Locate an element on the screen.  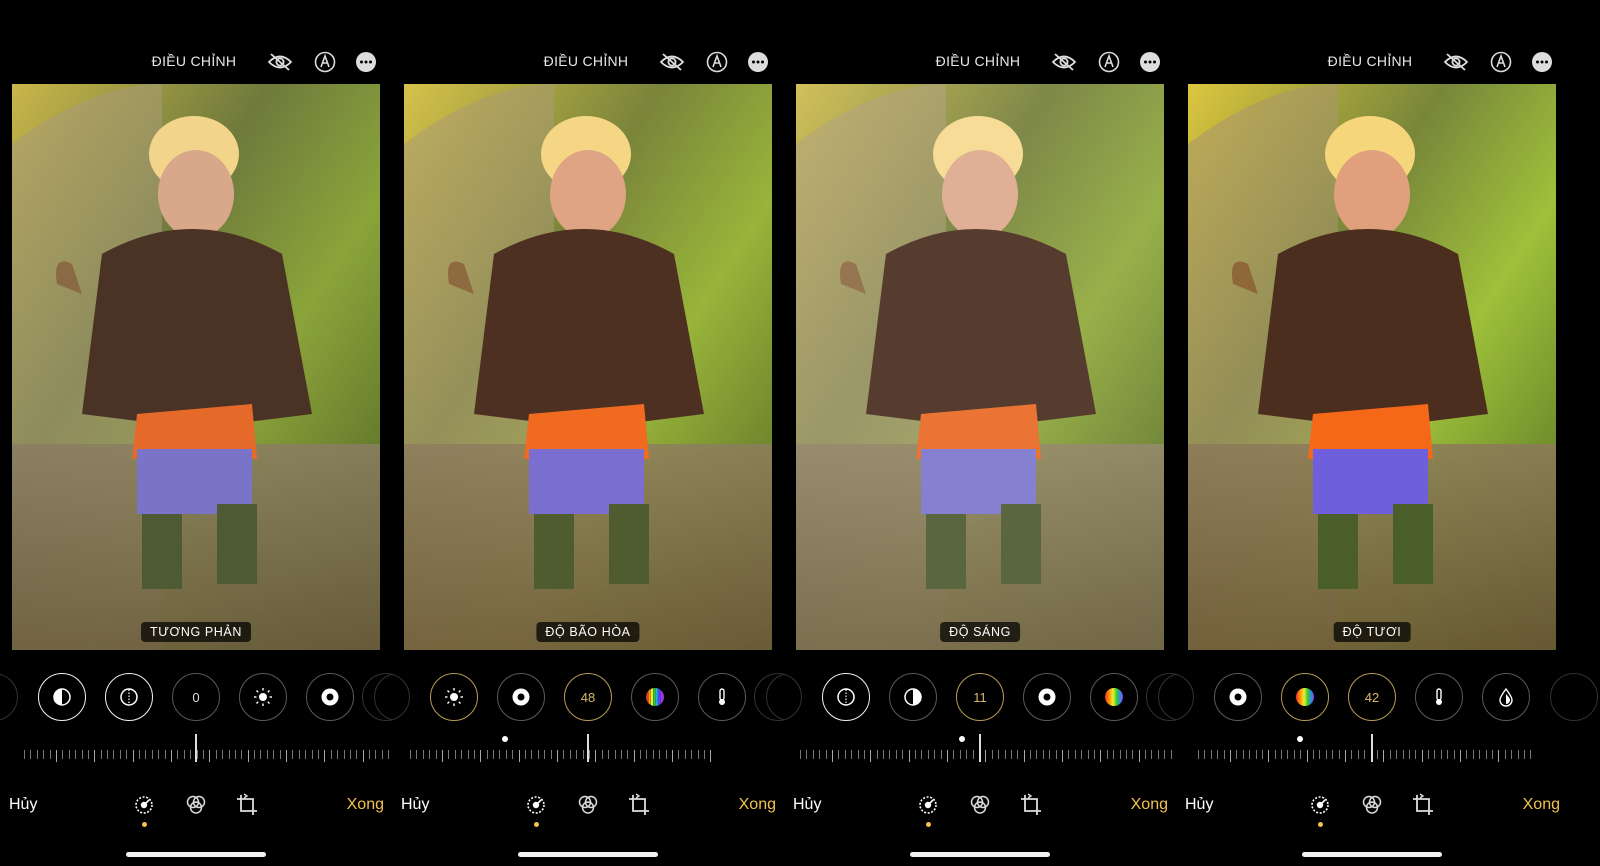
brilliance-icon is located at coordinates (62, 697).